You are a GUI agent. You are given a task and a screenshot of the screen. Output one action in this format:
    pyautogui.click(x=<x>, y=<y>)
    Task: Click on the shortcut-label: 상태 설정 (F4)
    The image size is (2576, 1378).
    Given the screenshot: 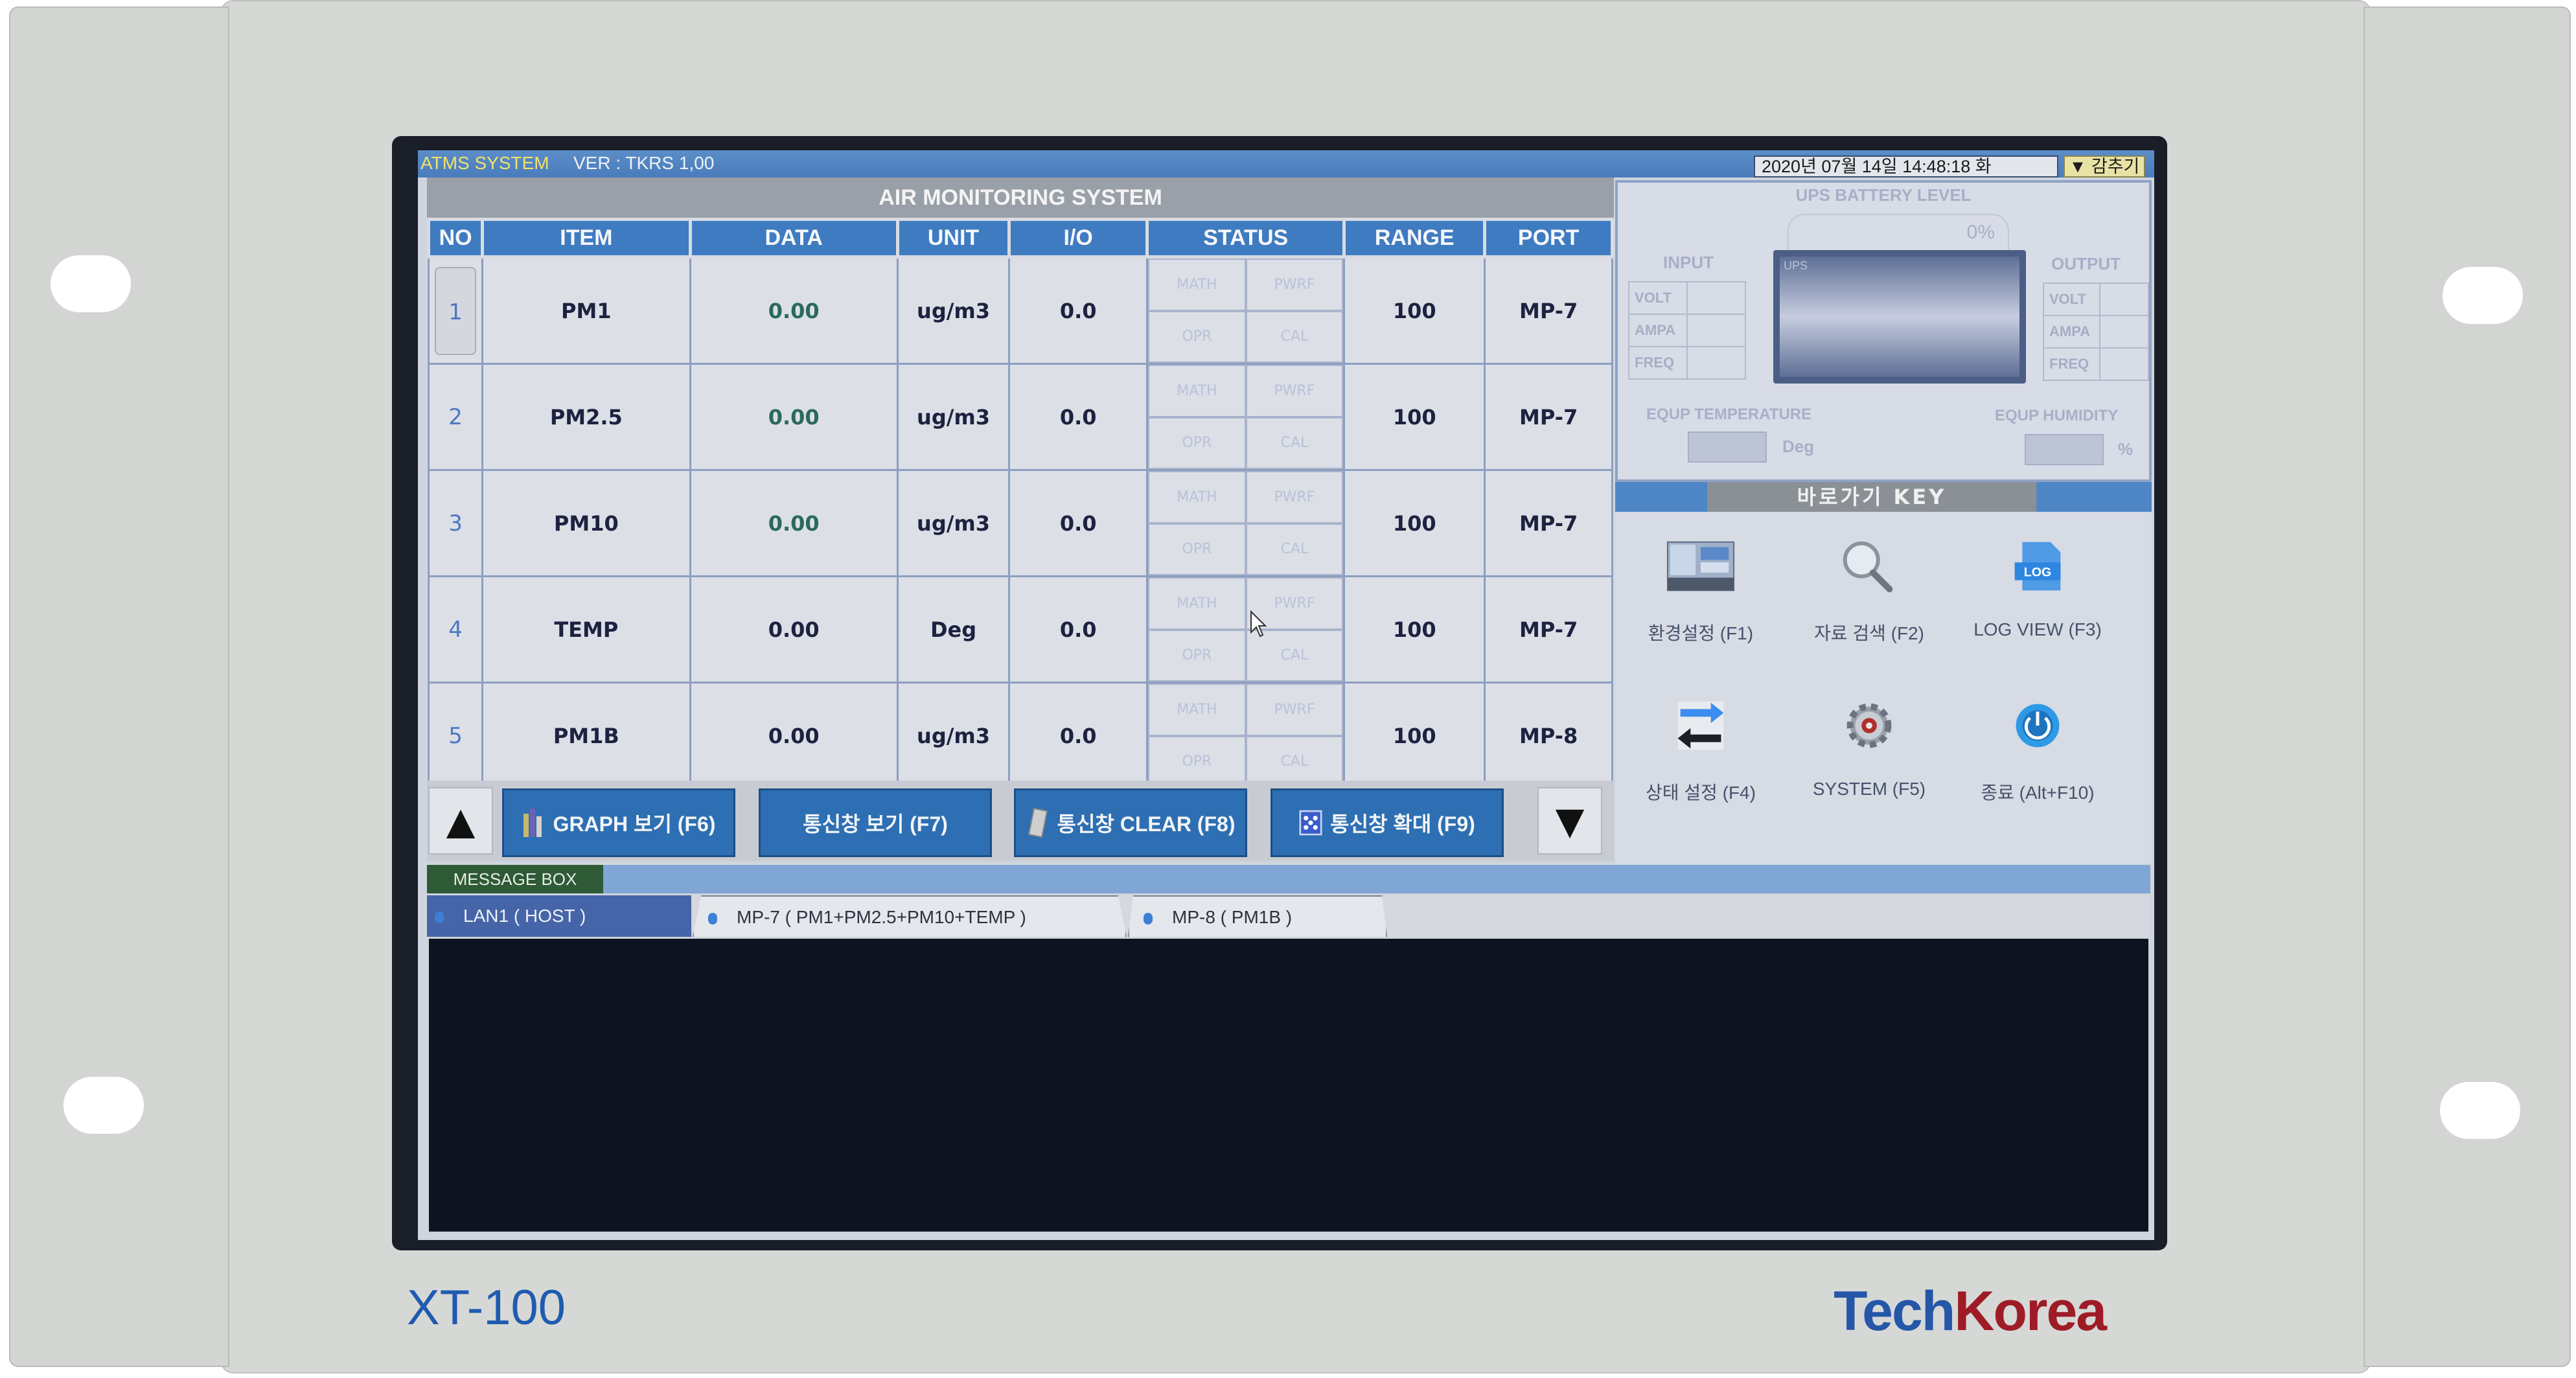 What is the action you would take?
    pyautogui.click(x=1701, y=793)
    